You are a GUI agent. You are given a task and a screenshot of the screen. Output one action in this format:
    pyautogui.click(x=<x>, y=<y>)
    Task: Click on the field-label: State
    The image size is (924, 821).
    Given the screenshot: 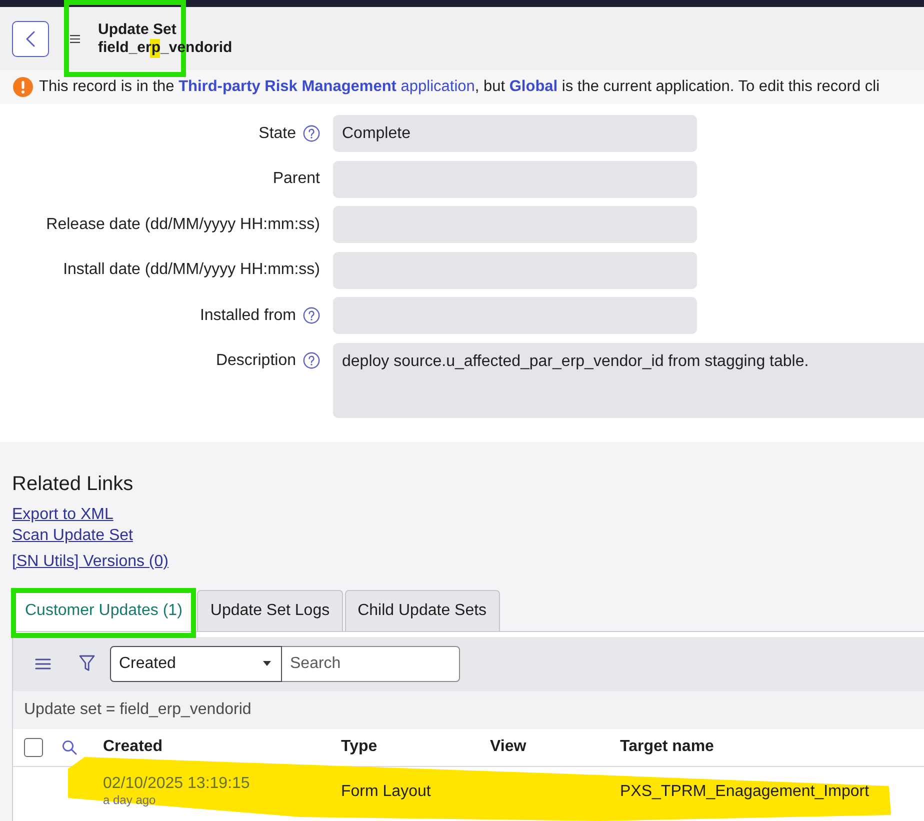 What is the action you would take?
    pyautogui.click(x=277, y=133)
    